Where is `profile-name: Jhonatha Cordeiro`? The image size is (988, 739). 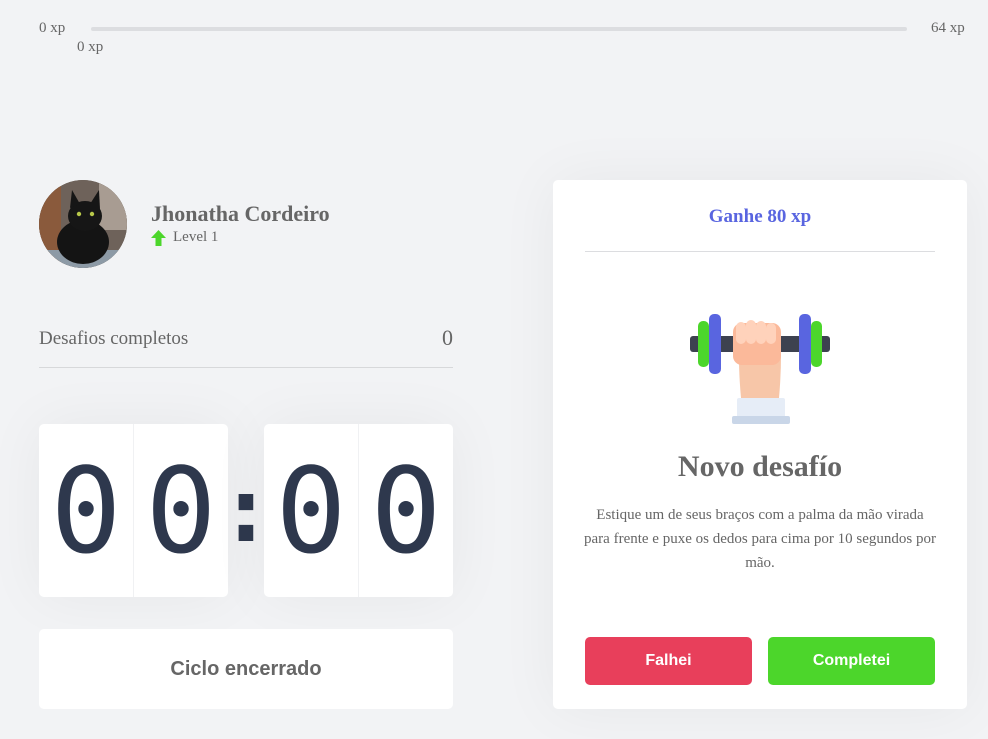
profile-name: Jhonatha Cordeiro is located at coordinates (240, 213).